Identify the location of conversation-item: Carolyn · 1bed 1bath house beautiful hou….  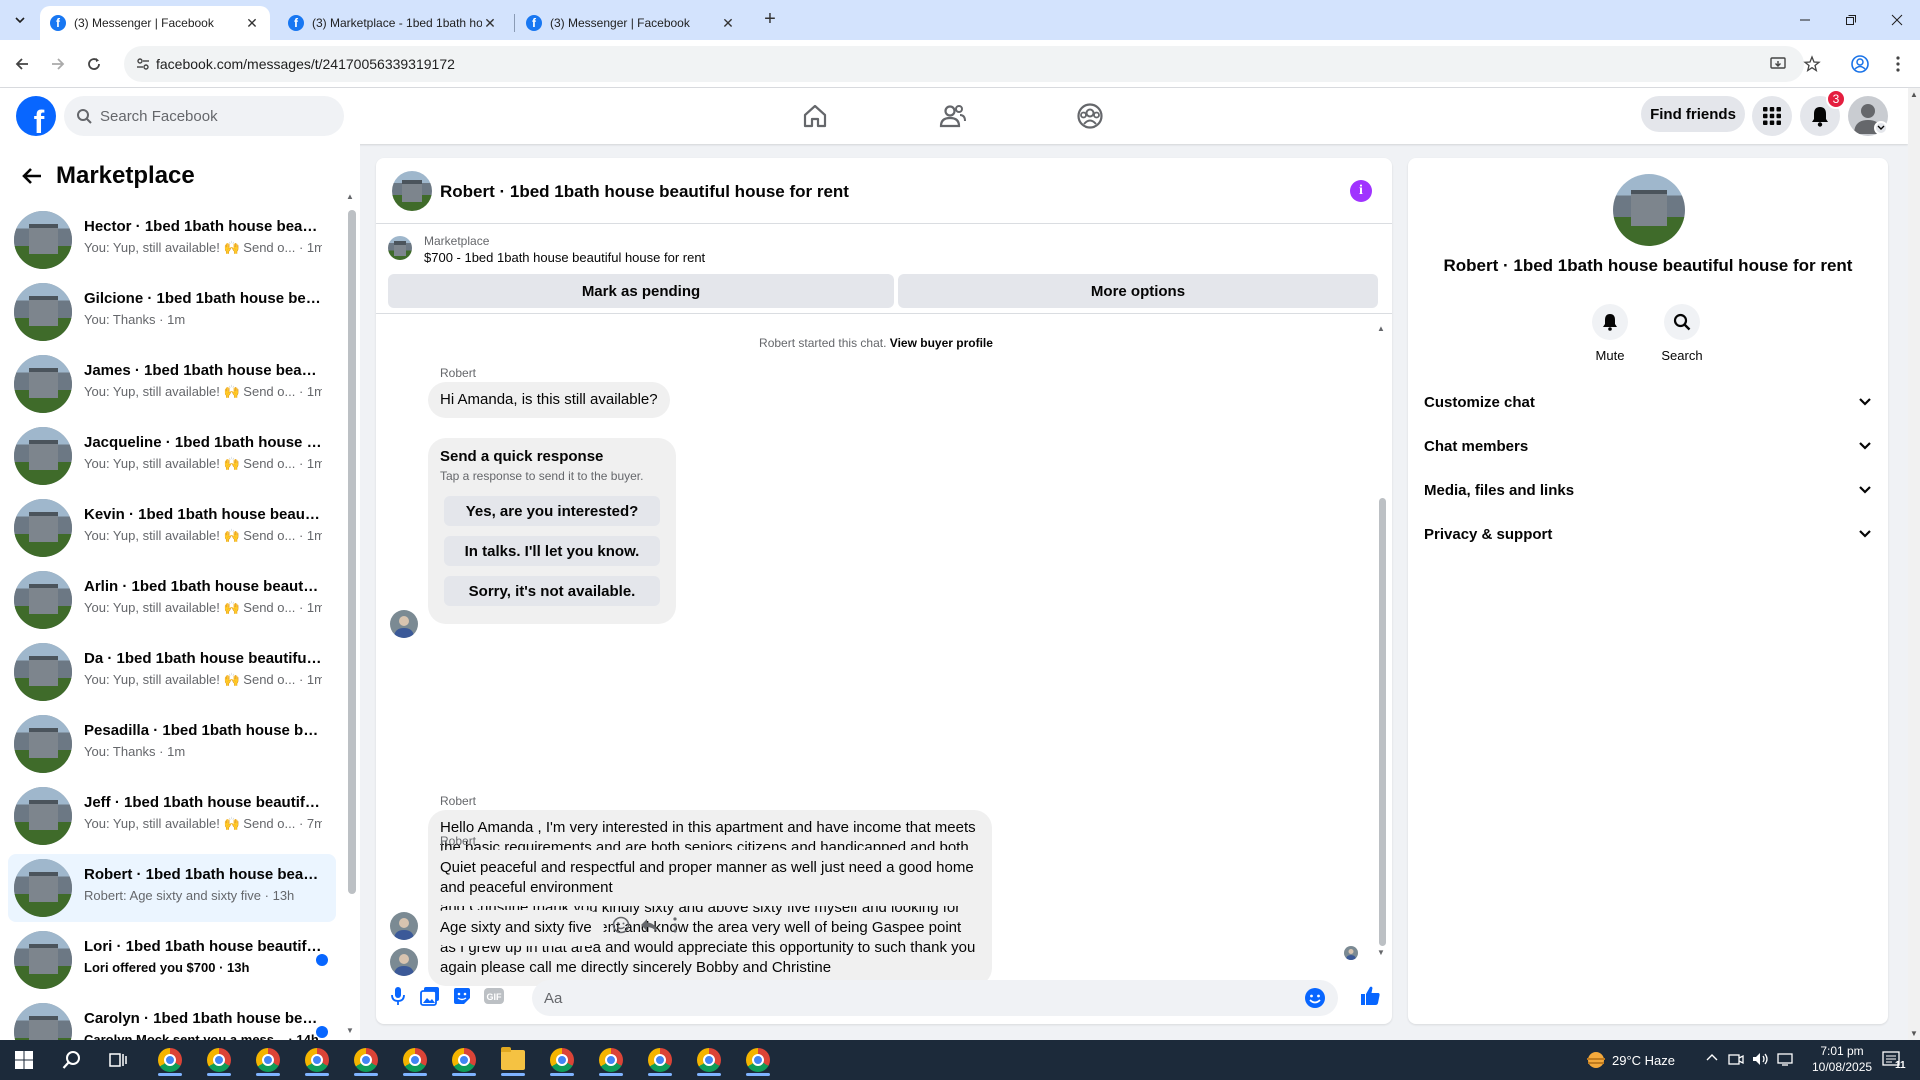
(172, 1019).